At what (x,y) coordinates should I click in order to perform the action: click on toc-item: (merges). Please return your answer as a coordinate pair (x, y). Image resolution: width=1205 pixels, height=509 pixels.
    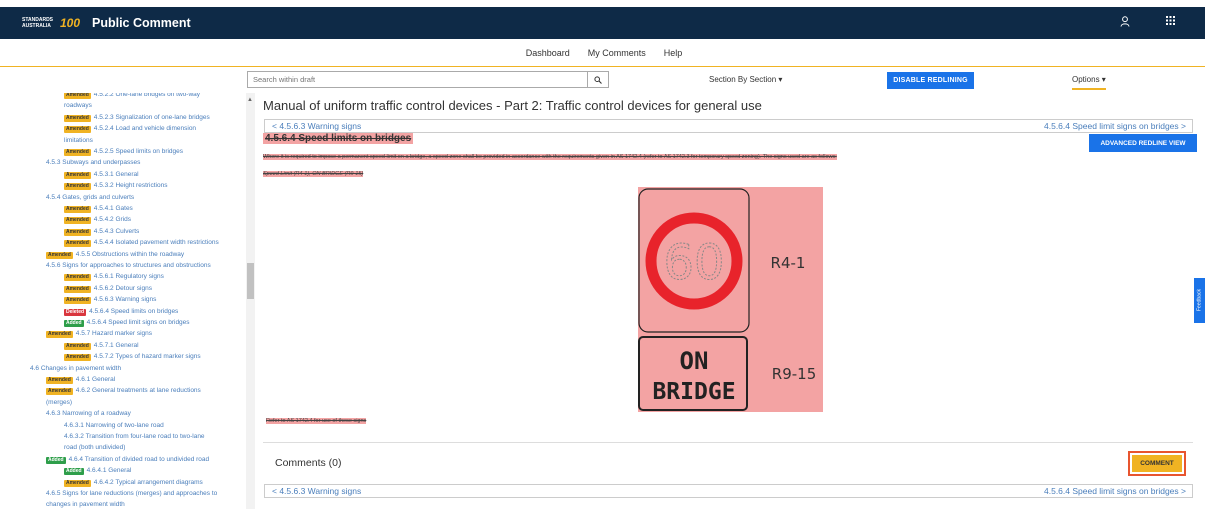
    Looking at the image, I should click on (59, 403).